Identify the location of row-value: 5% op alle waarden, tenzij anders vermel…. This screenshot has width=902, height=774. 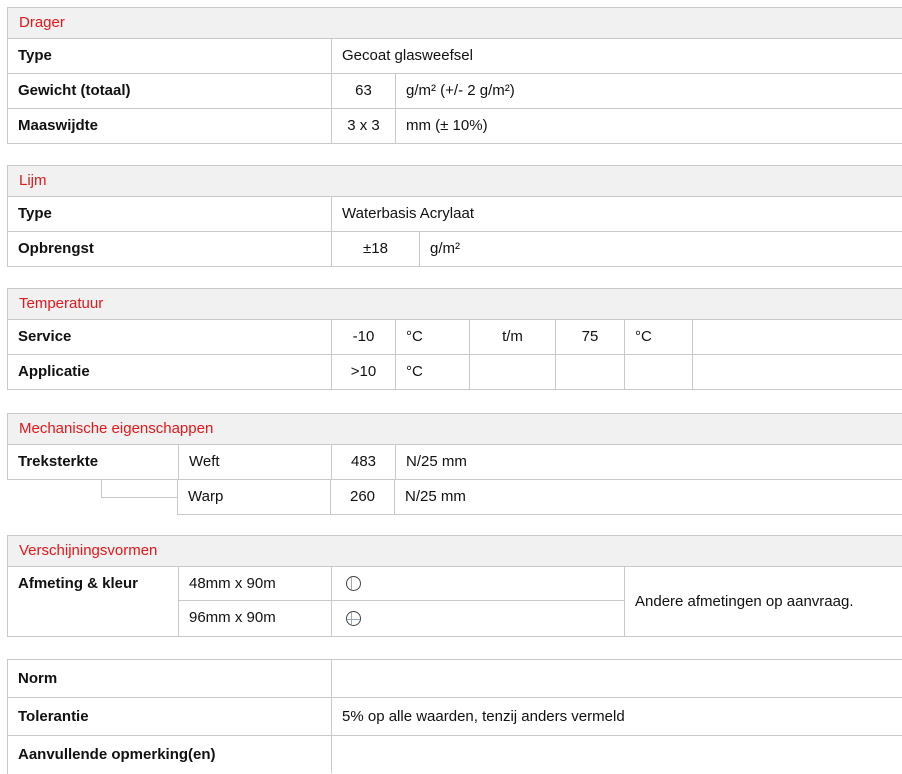
(616, 716).